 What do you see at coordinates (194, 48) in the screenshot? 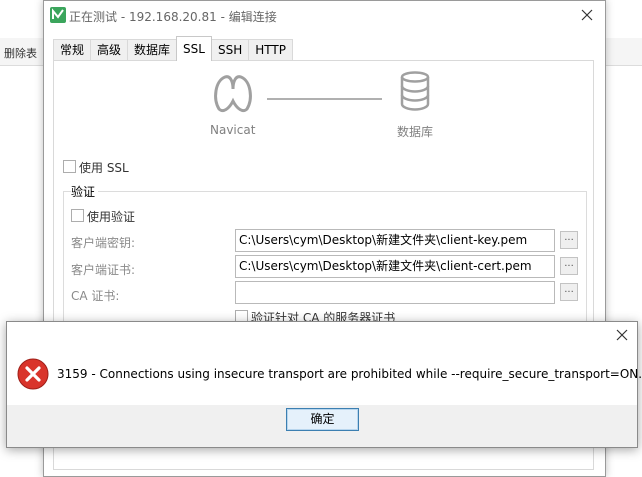
I see `tab-ssl: SSL` at bounding box center [194, 48].